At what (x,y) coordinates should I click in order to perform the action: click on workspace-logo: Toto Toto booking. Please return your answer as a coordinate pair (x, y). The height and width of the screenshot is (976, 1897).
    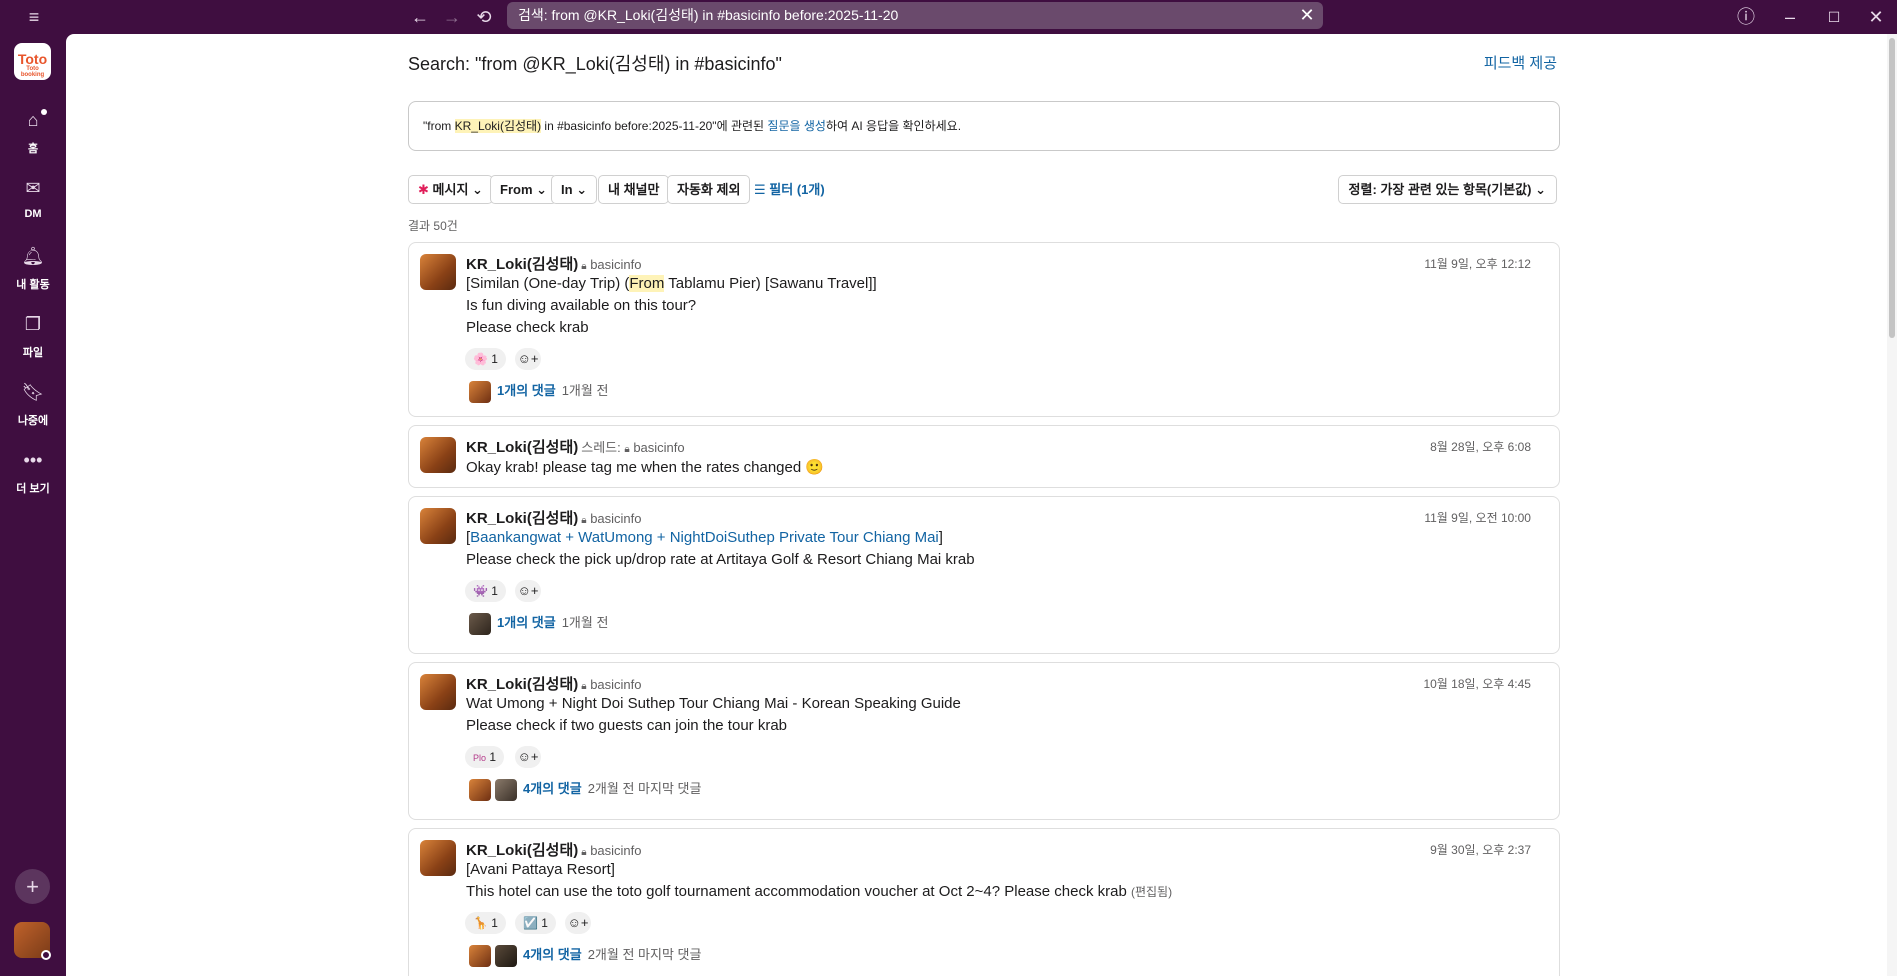
    Looking at the image, I should click on (32, 61).